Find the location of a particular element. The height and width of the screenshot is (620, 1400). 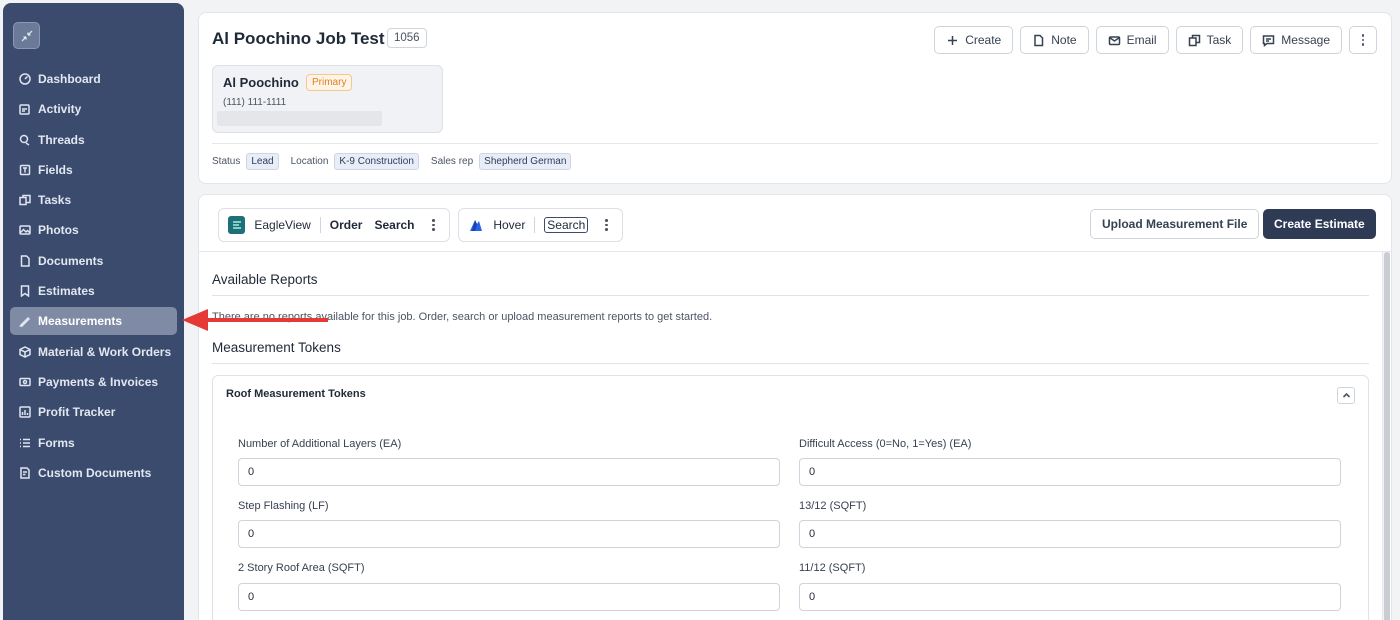

location-badge: K-9 Construction is located at coordinates (376, 161).